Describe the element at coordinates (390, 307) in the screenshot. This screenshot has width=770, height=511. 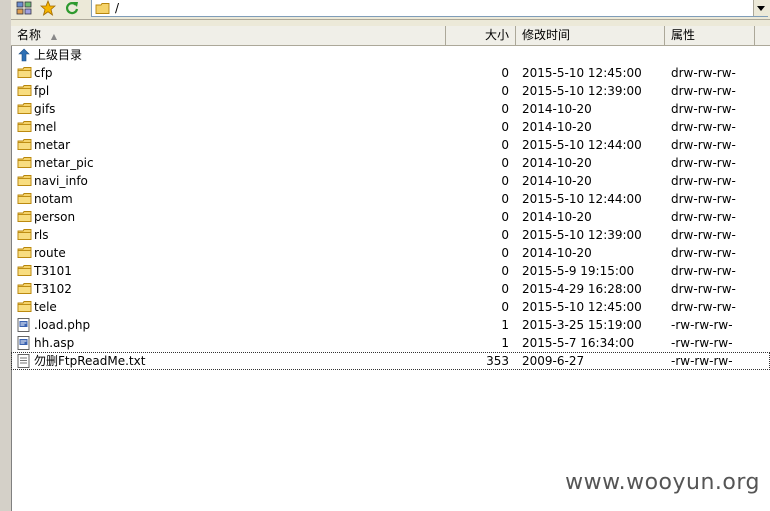
I see `file-row: tele 0 2015-5-10 12:45:00 drw-rw-rw-` at that location.